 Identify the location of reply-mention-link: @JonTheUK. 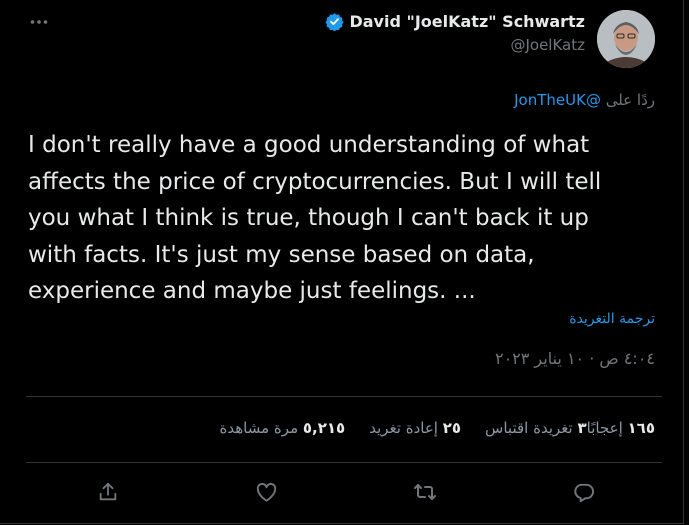
(557, 100).